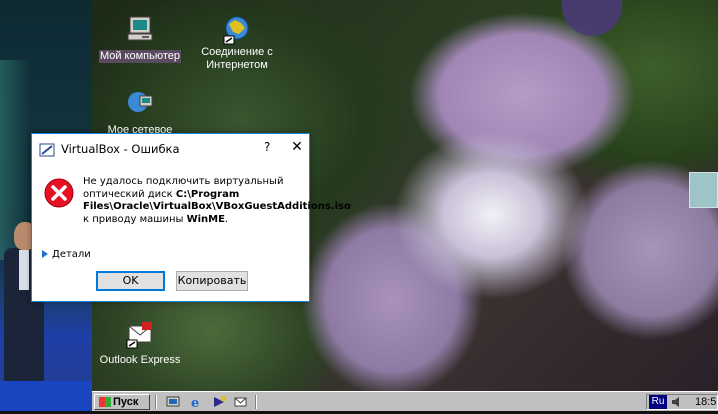  I want to click on media-player-icon, so click(219, 402).